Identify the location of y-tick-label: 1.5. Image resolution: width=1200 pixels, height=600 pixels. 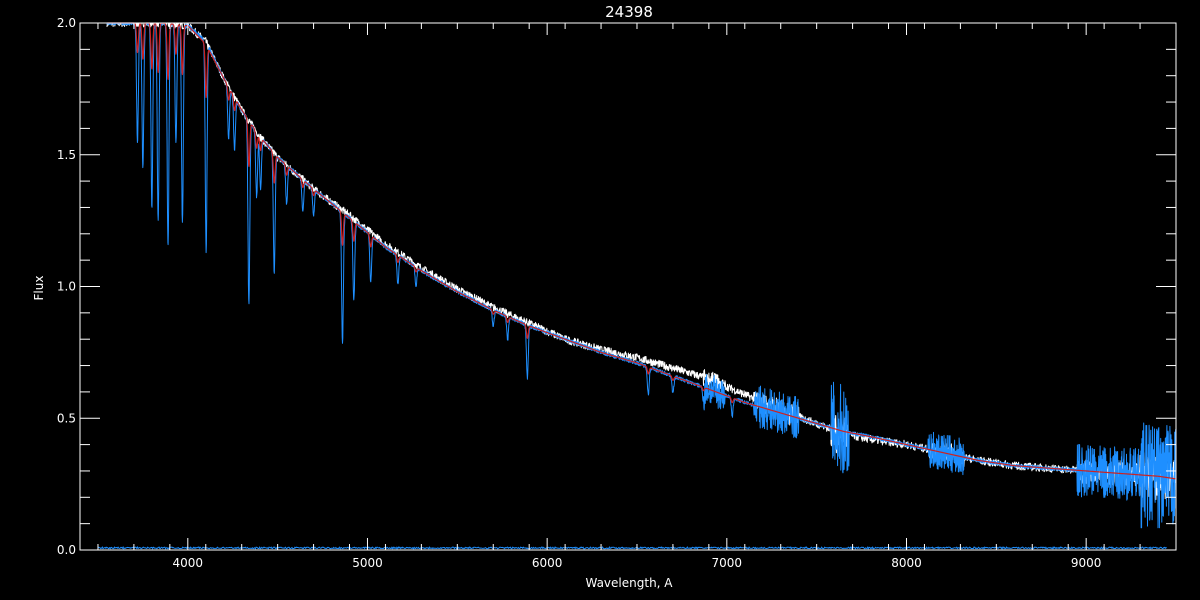
(66, 155).